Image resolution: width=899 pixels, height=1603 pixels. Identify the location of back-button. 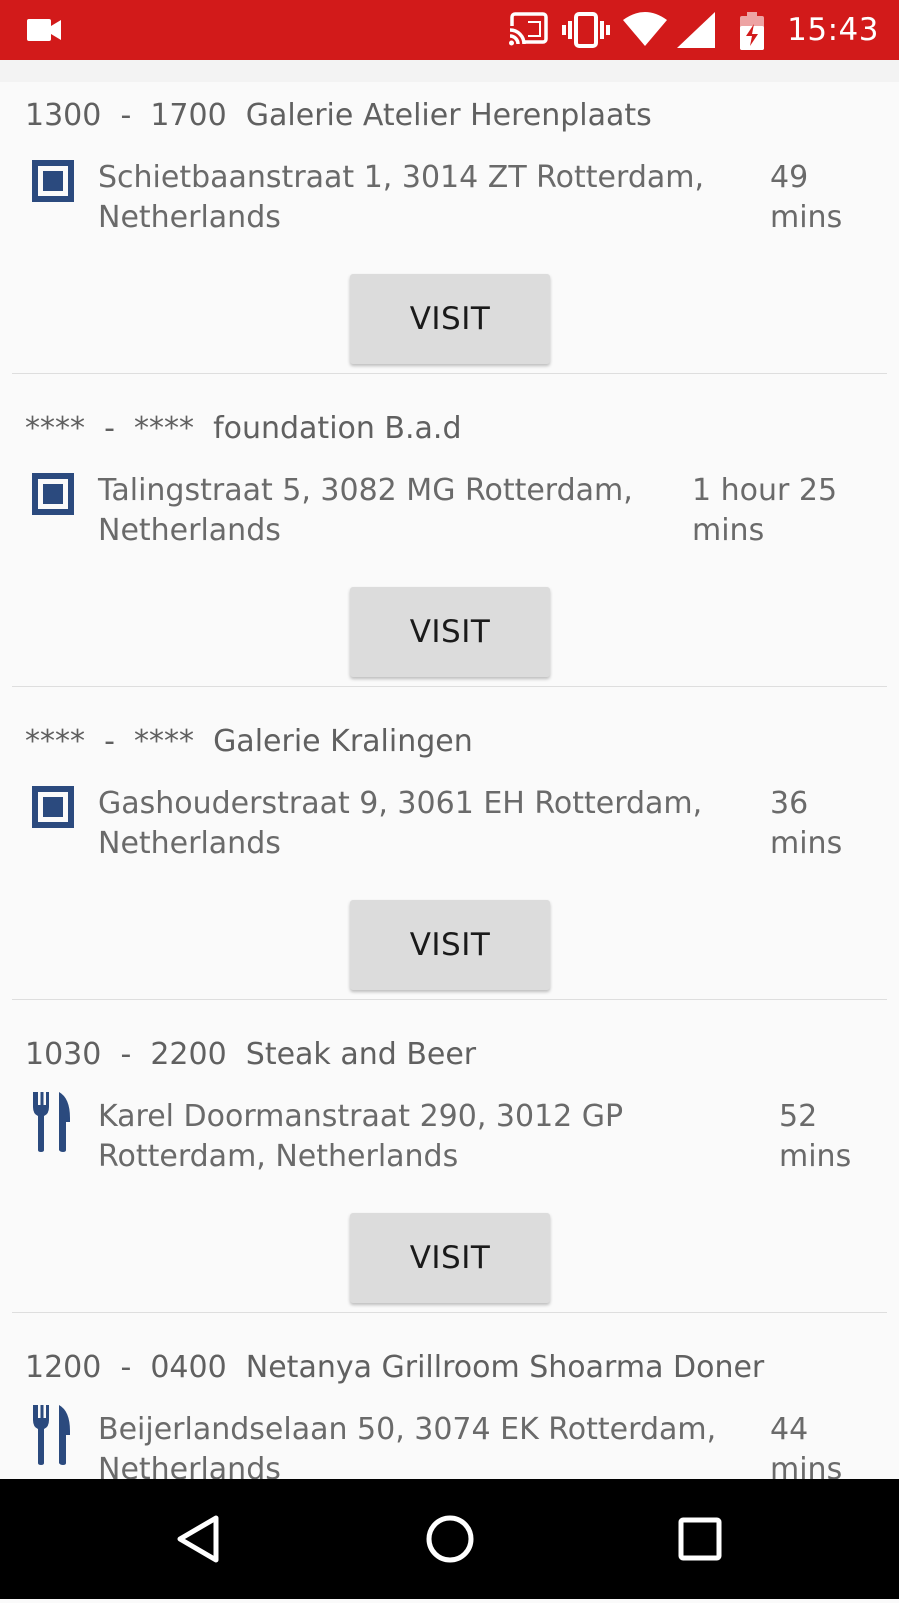
(200, 1539).